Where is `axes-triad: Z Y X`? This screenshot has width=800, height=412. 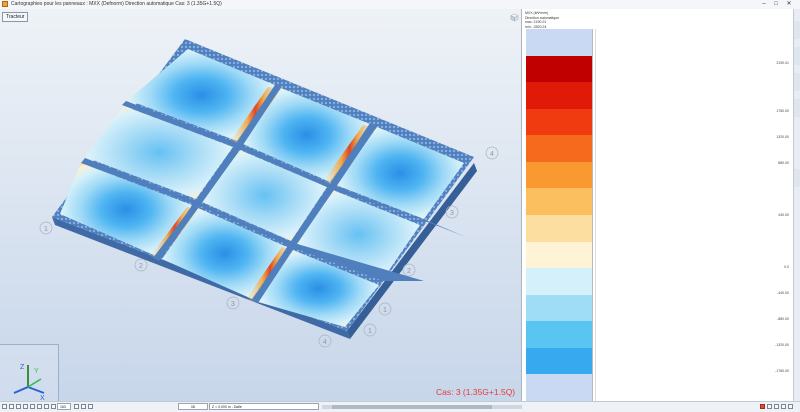 axes-triad: Z Y X is located at coordinates (29, 372).